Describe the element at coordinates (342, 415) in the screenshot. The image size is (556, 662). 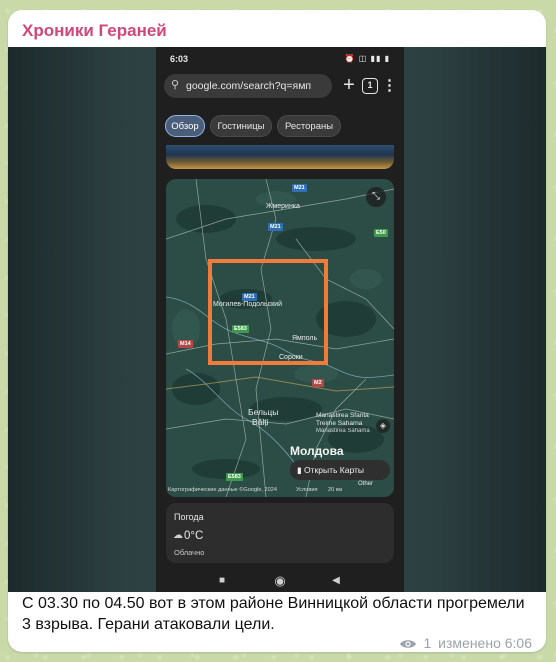
I see `map-label-manastirea: Manastirea Sfanta` at that location.